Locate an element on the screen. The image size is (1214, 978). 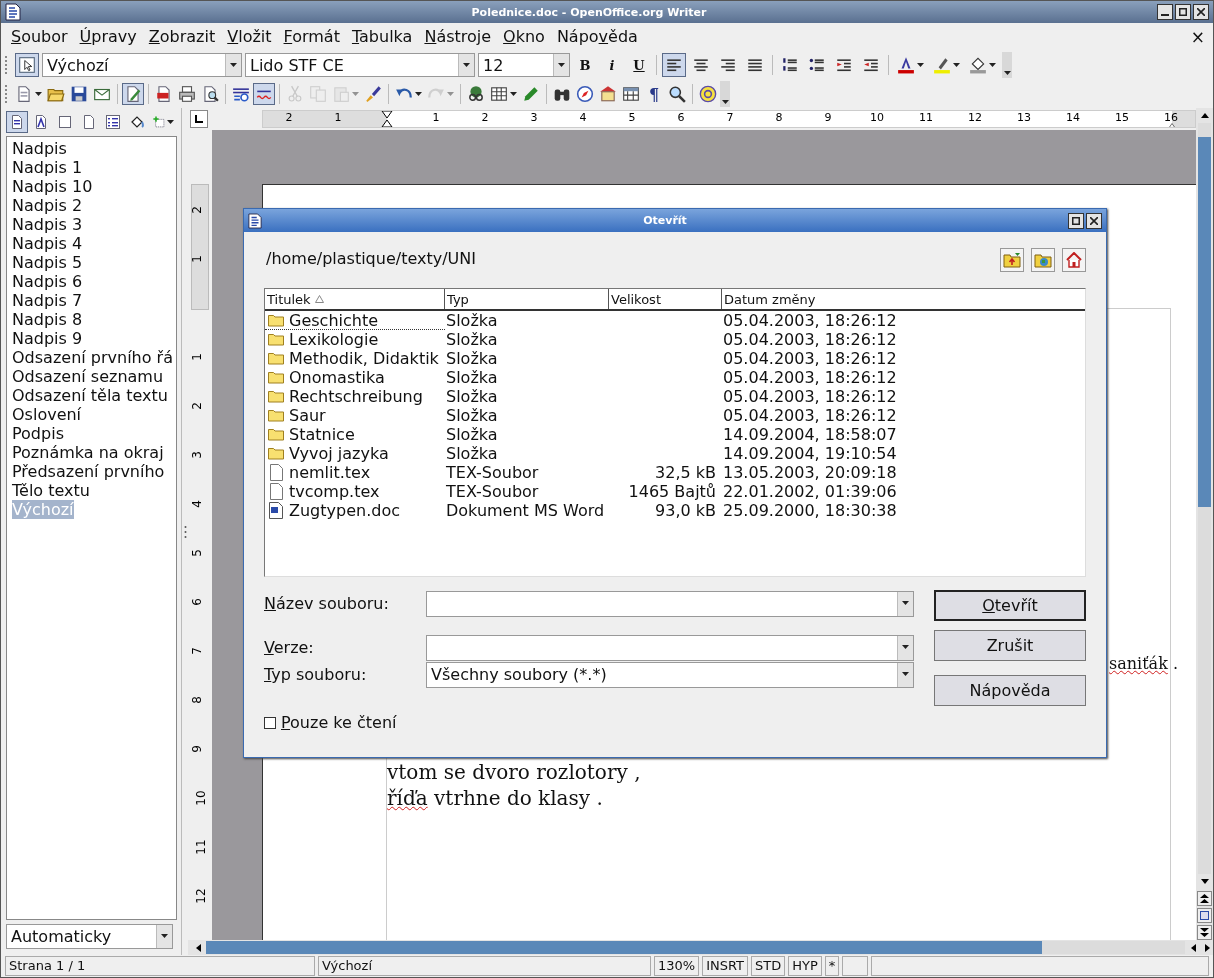
column-header: Datum změny is located at coordinates (903, 299).